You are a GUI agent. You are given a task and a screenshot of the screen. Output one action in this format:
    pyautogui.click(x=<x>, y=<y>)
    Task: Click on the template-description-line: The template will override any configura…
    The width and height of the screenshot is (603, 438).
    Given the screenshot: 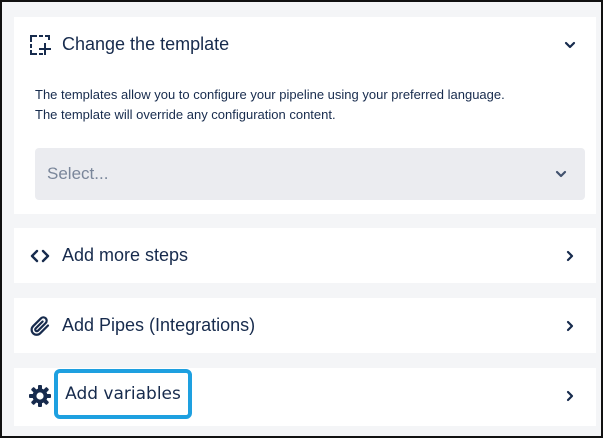 What is the action you would take?
    pyautogui.click(x=185, y=114)
    